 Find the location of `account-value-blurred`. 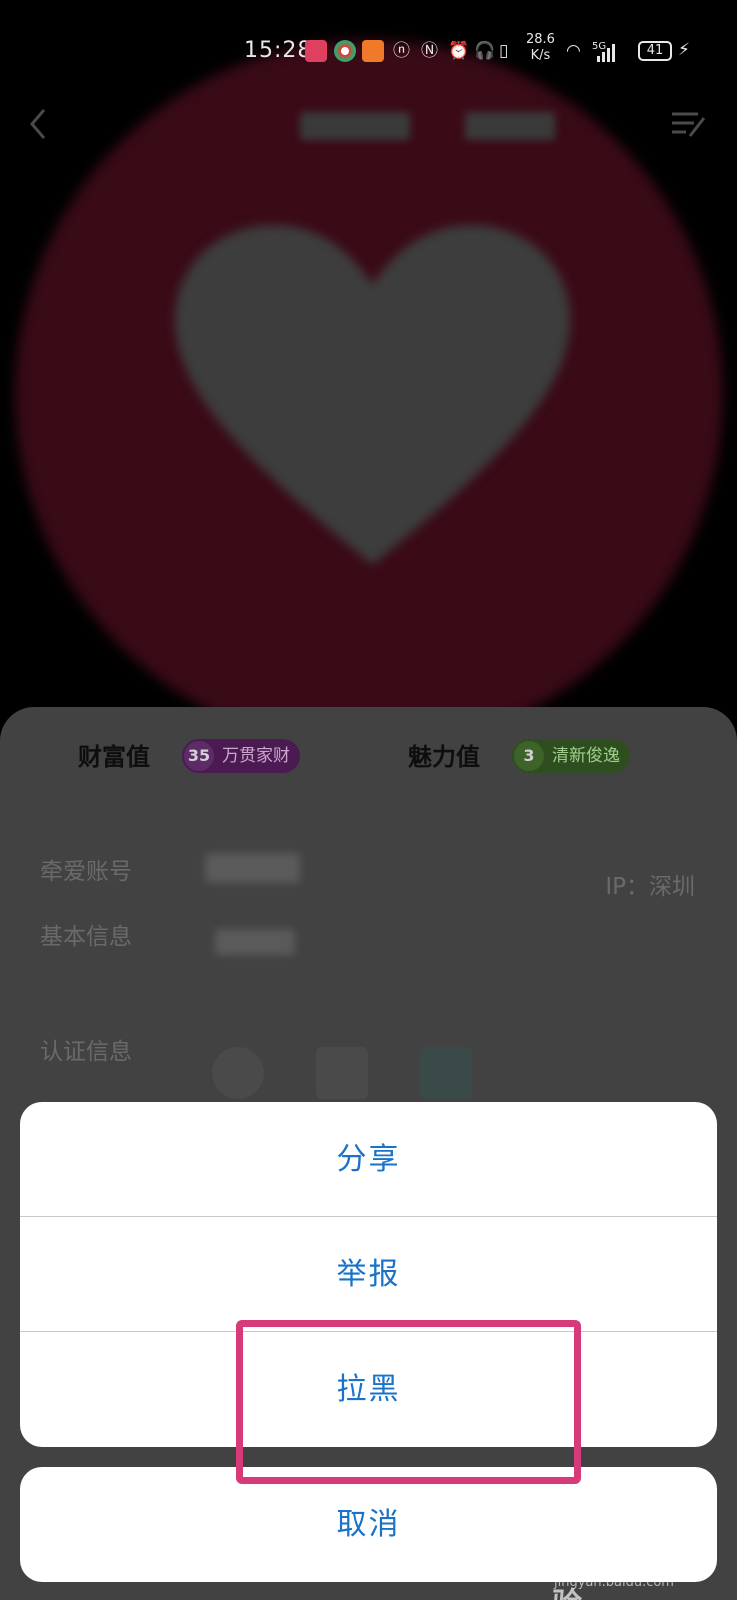

account-value-blurred is located at coordinates (252, 868).